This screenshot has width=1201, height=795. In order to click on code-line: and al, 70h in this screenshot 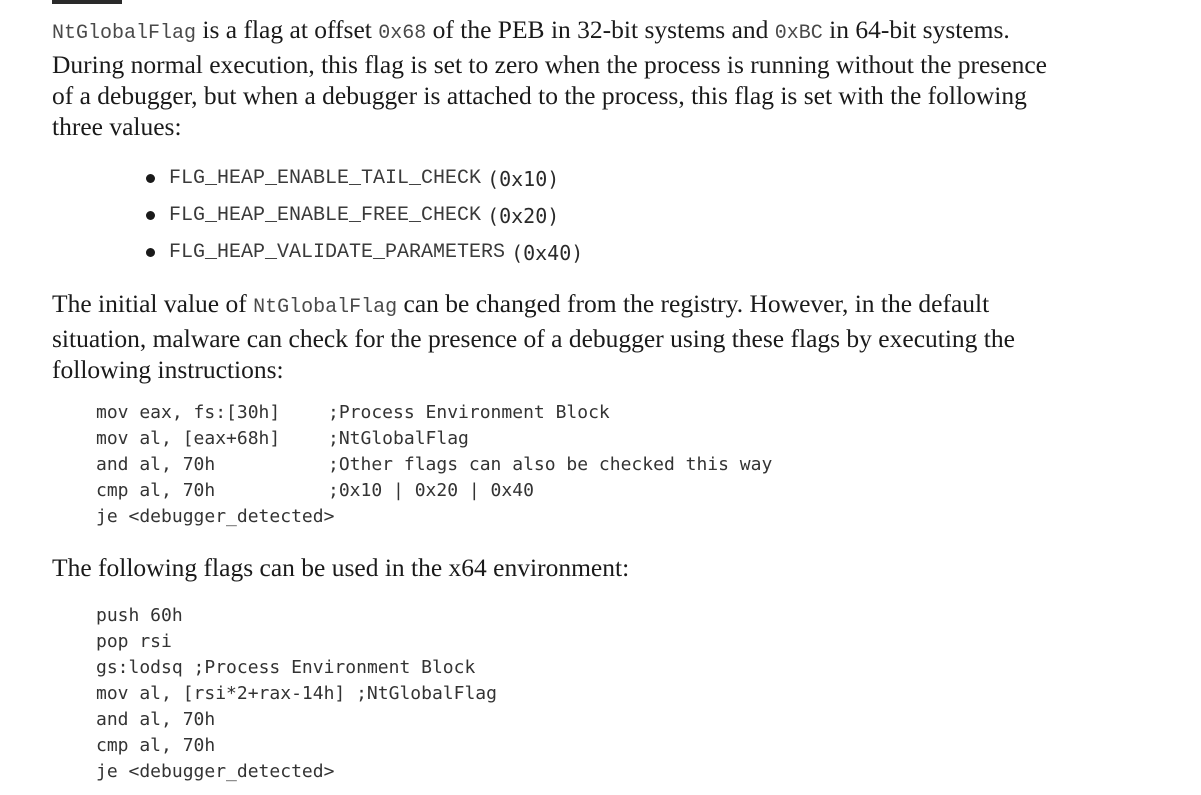, I will do `click(296, 720)`.